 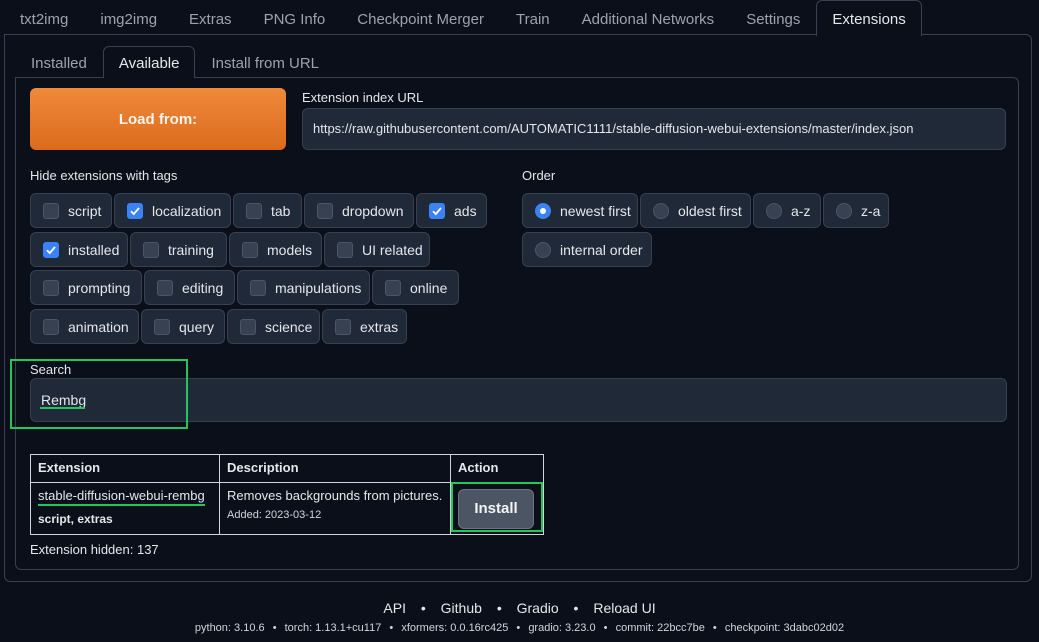 What do you see at coordinates (601, 249) in the screenshot?
I see `order-option-label: internal order` at bounding box center [601, 249].